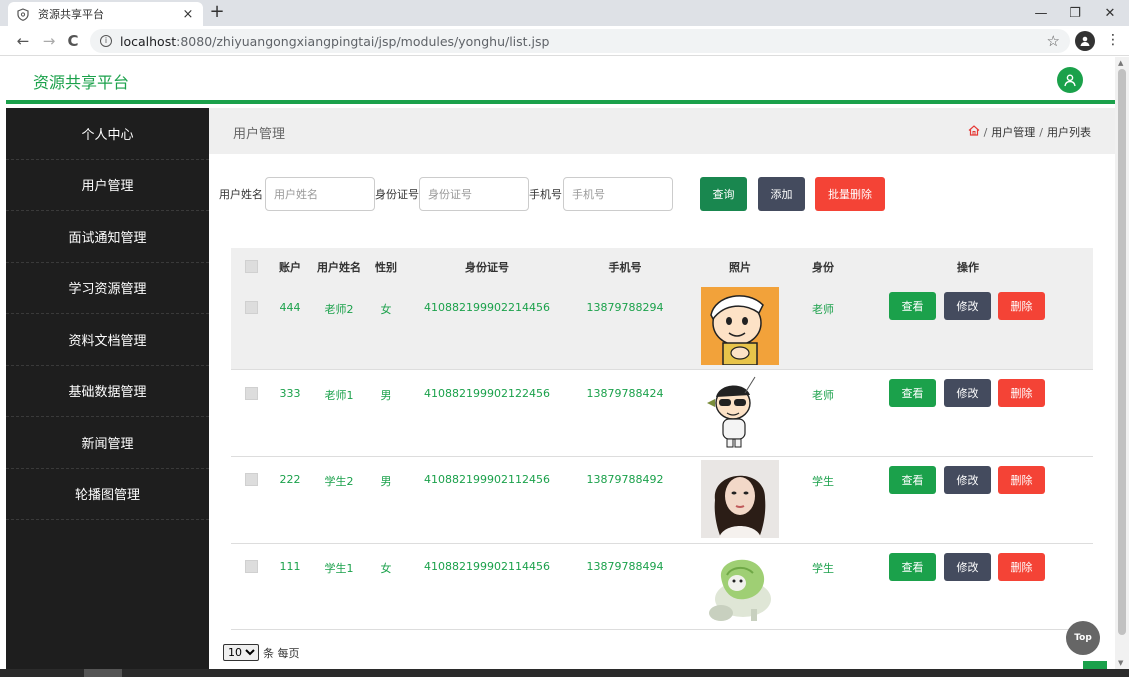 This screenshot has height=677, width=1129. Describe the element at coordinates (625, 307) in the screenshot. I see `cell-phone: 13879788294` at that location.